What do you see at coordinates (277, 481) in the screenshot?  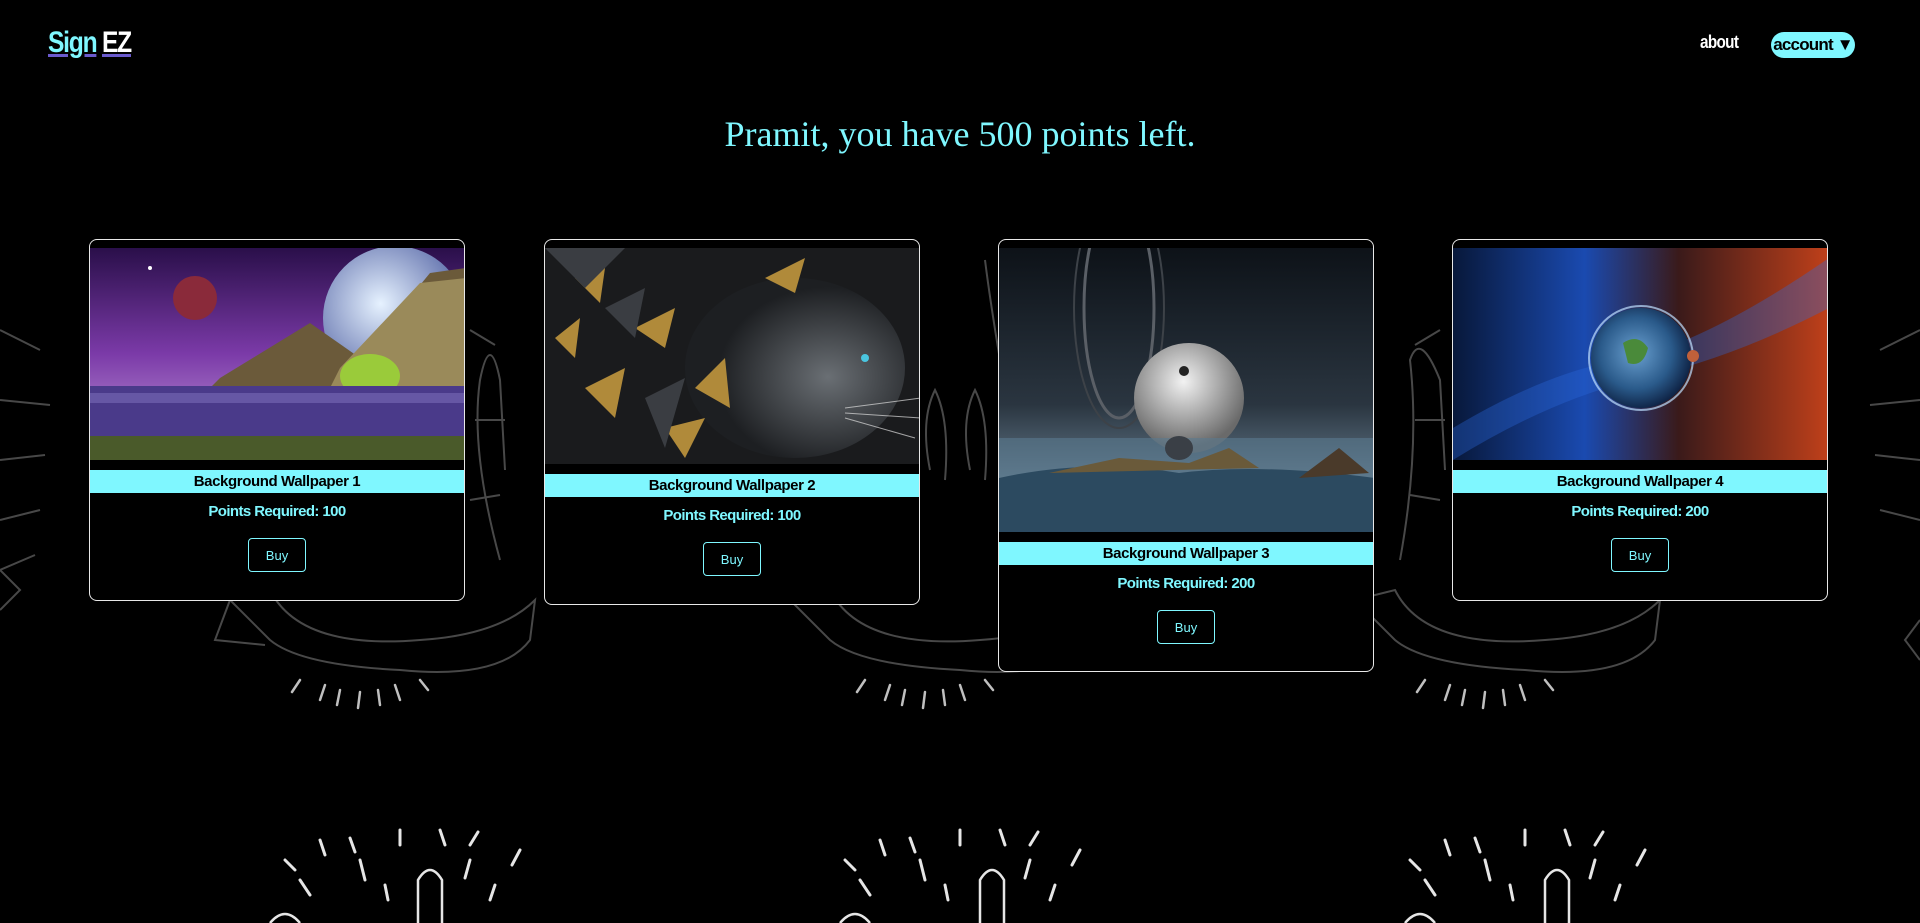 I see `product-title: Background Wallpaper 1` at bounding box center [277, 481].